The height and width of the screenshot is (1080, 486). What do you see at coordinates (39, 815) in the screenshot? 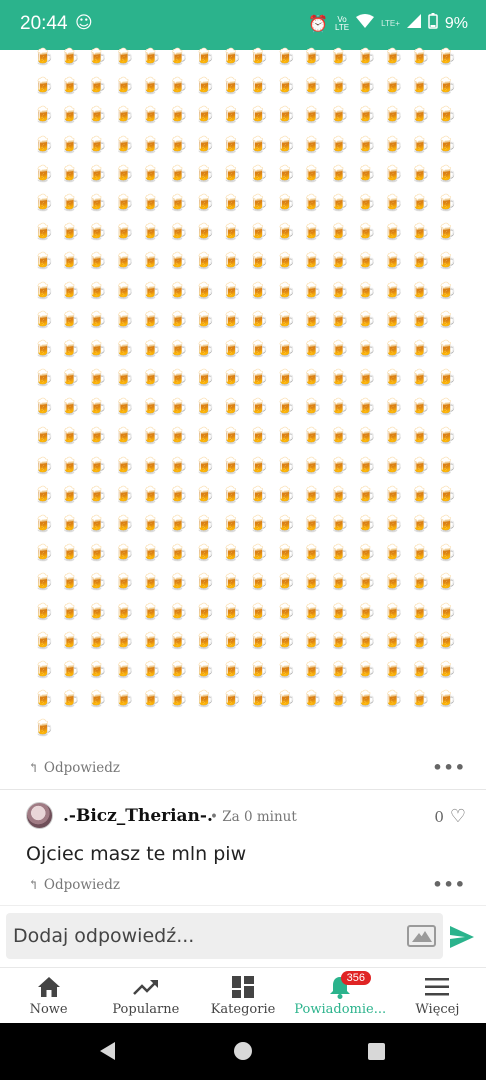
I see `avatar` at bounding box center [39, 815].